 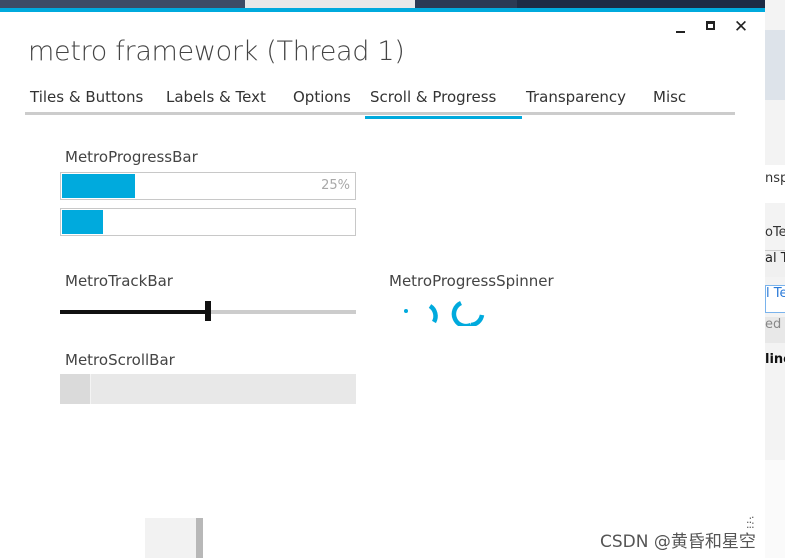 What do you see at coordinates (208, 389) in the screenshot?
I see `scrollbar` at bounding box center [208, 389].